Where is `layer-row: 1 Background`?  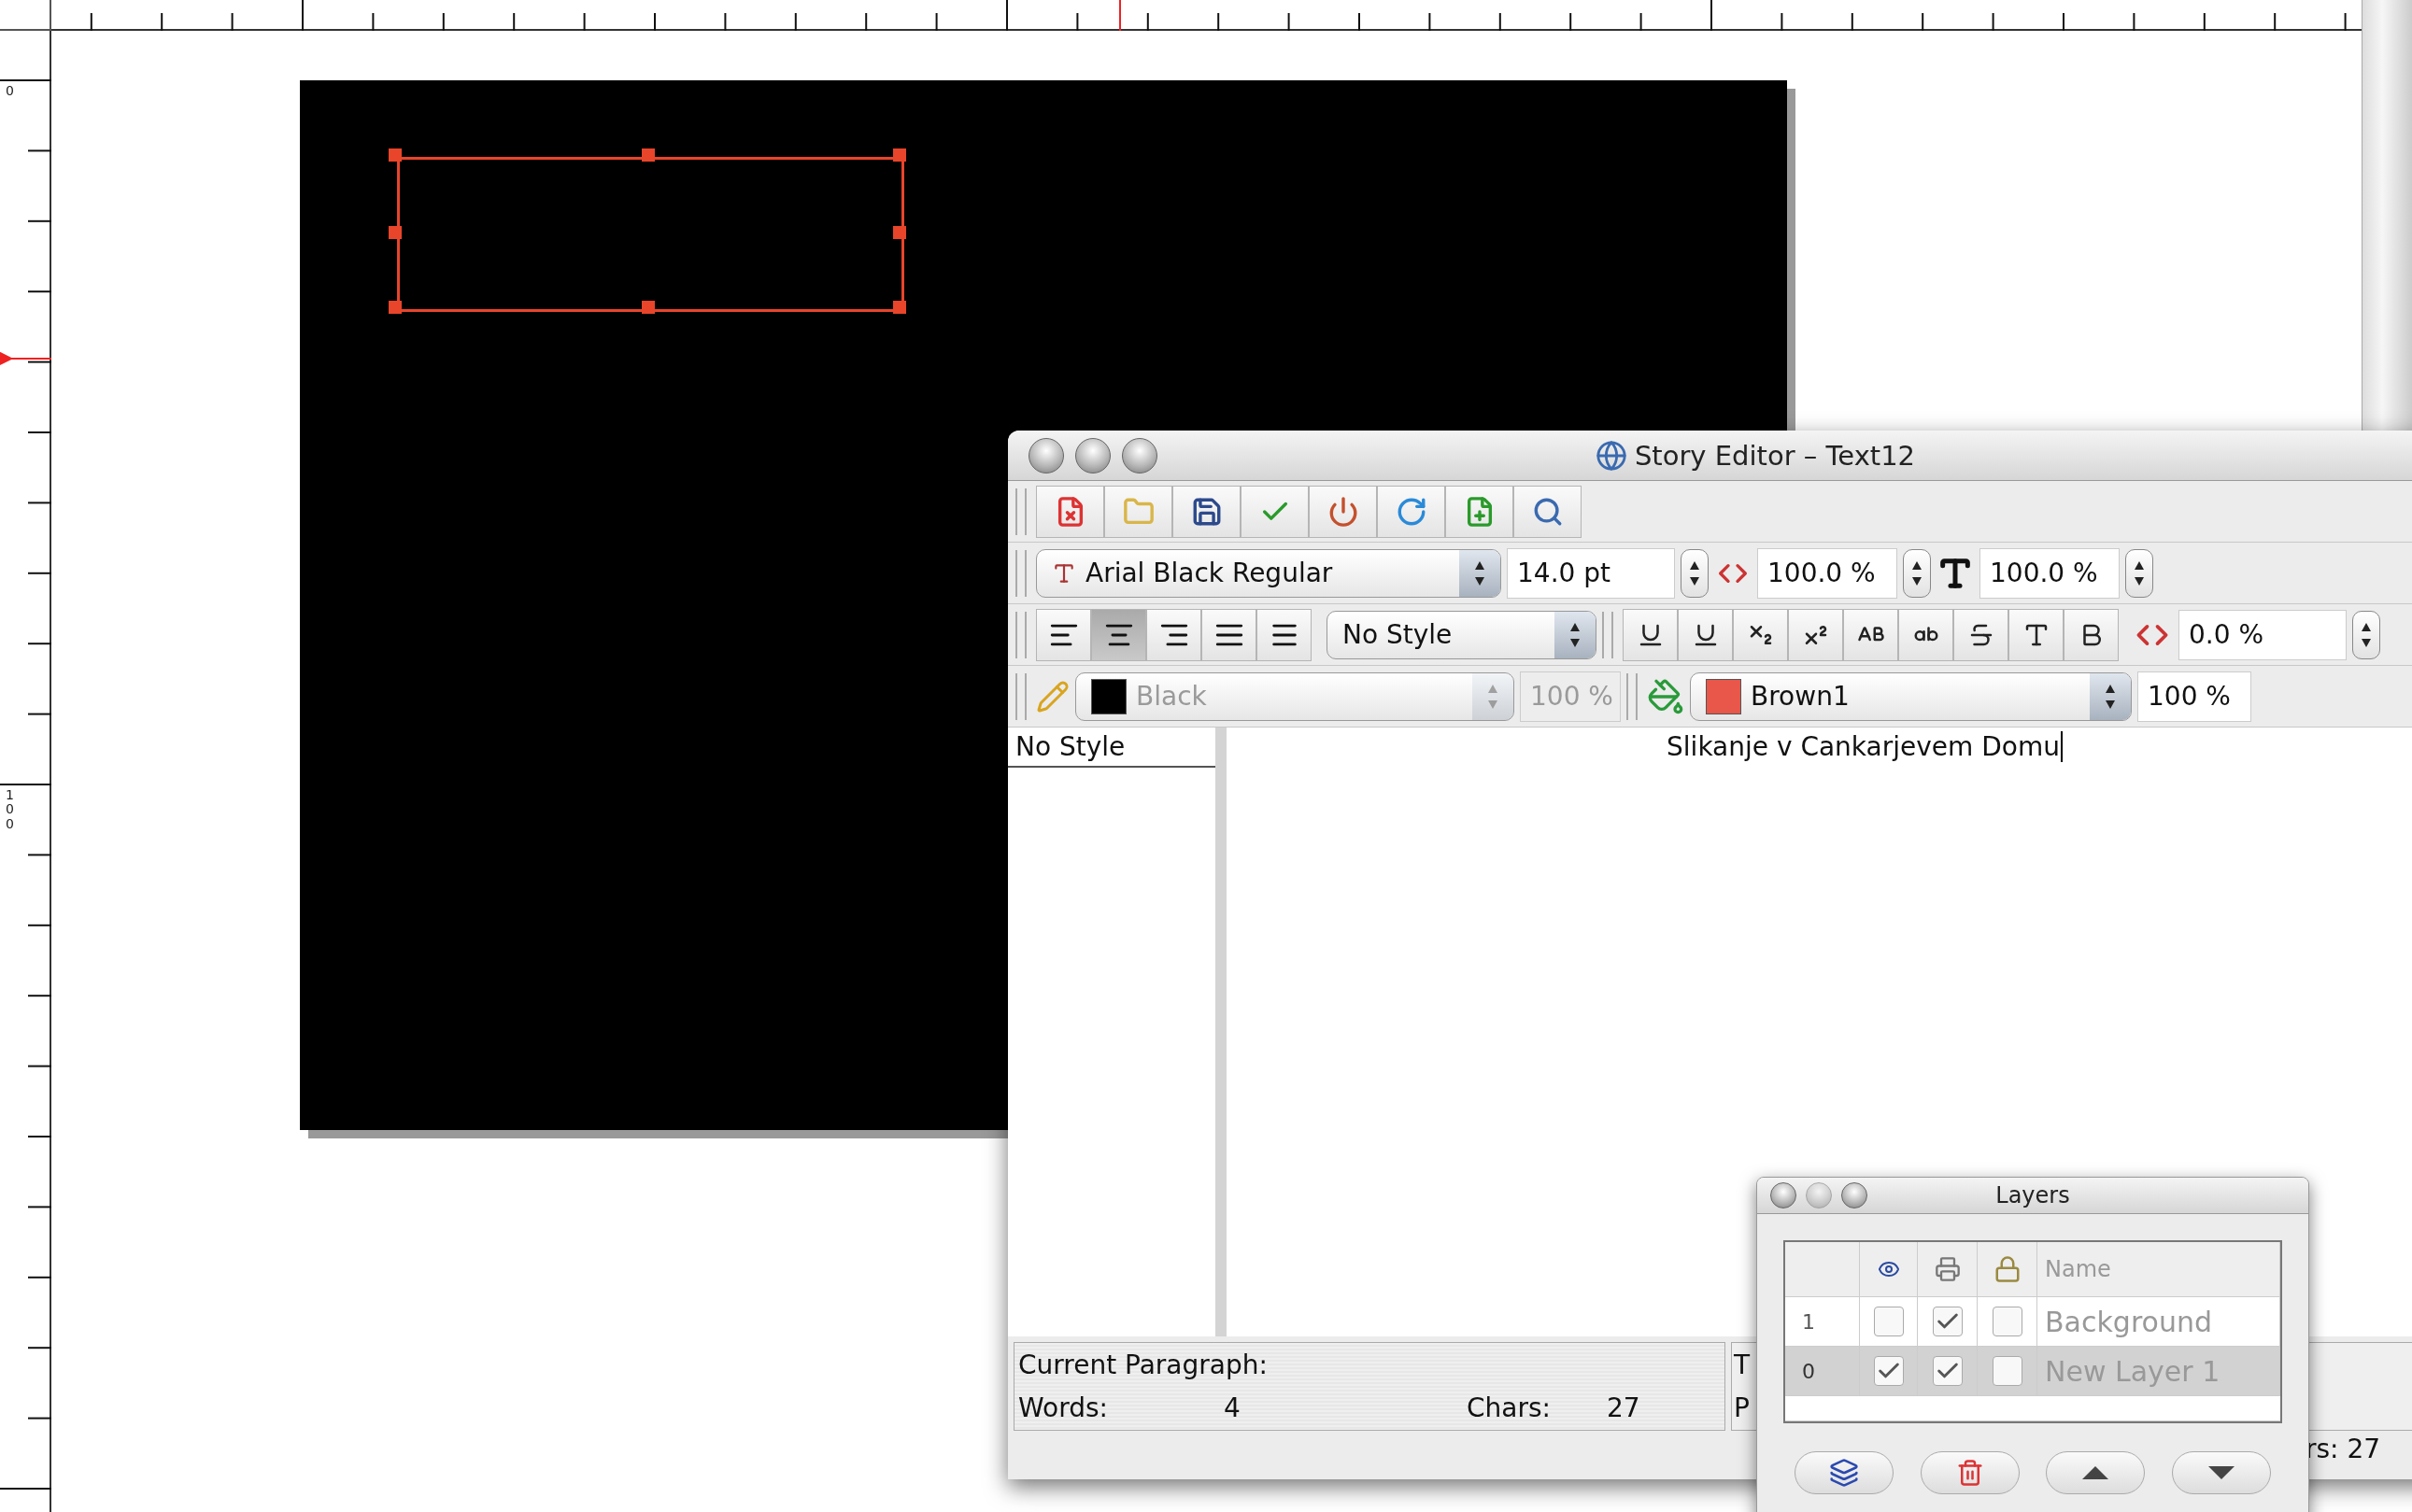
layer-row: 1 Background is located at coordinates (2033, 1322).